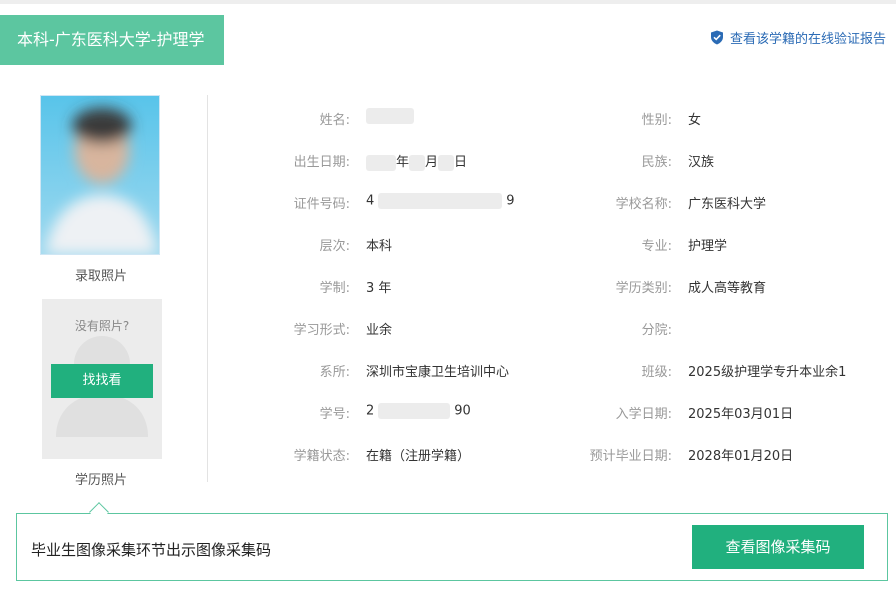 The image size is (896, 590). Describe the element at coordinates (379, 330) in the screenshot. I see `study-form-value: 业余` at that location.